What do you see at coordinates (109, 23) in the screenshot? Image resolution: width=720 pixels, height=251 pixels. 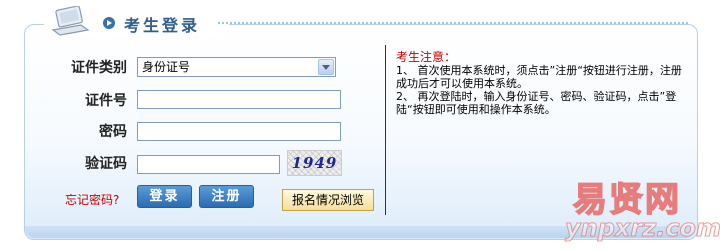 I see `title-bullet-icon` at bounding box center [109, 23].